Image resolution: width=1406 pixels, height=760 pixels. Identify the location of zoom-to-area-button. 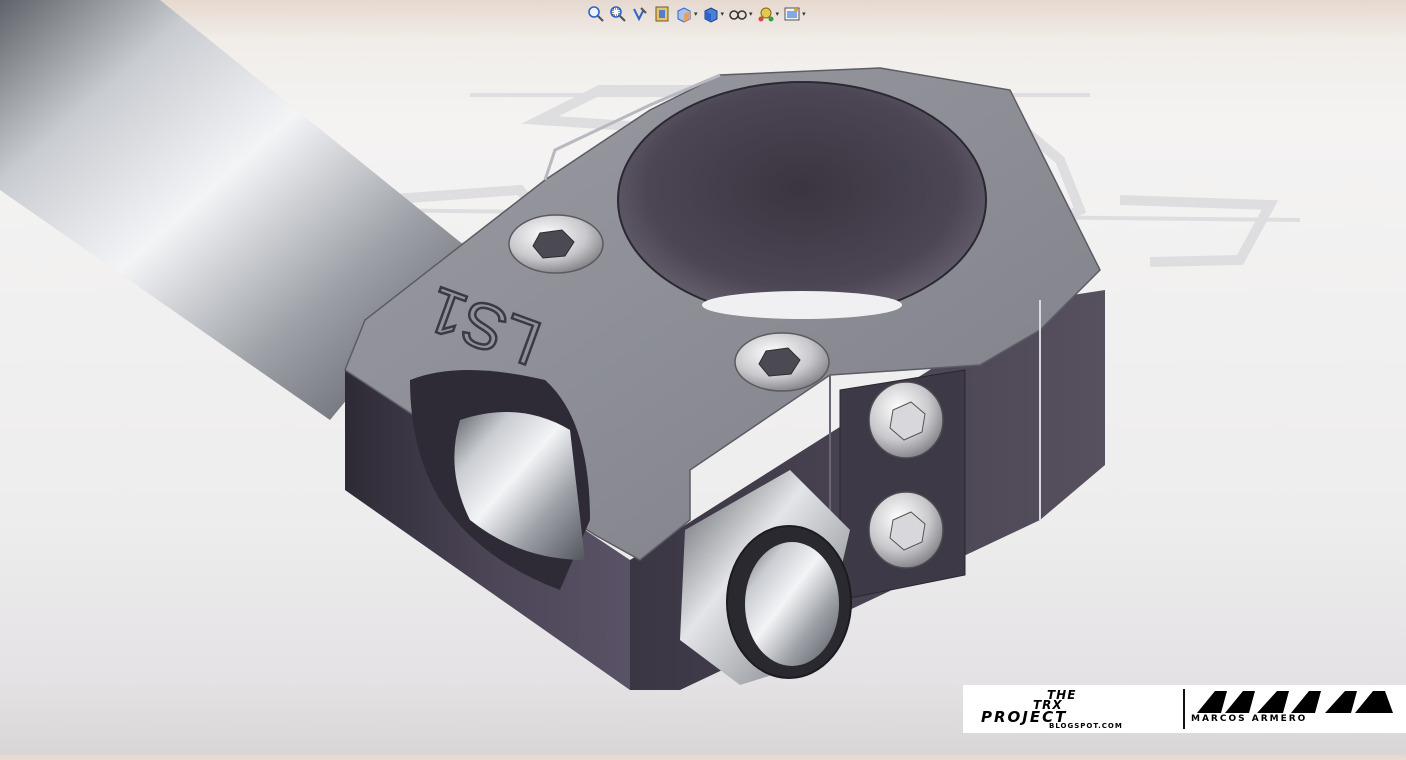
(618, 14).